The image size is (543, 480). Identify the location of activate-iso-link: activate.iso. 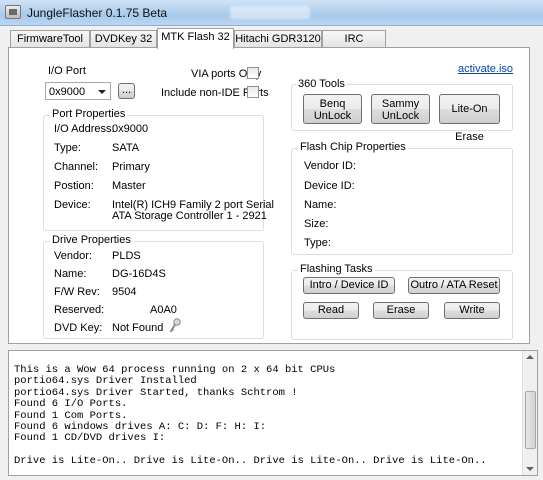
(485, 69).